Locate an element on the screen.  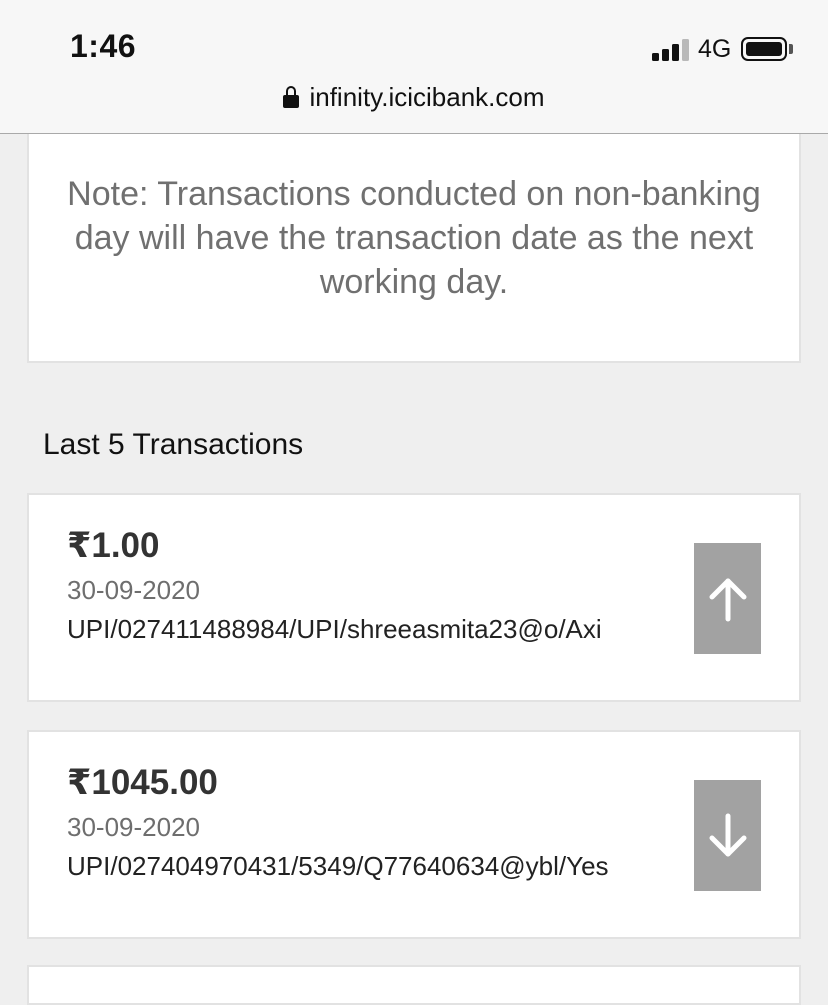
transaction-description: UPI/027404970431/5349/Q77640634@ybl/Yes is located at coordinates (338, 866).